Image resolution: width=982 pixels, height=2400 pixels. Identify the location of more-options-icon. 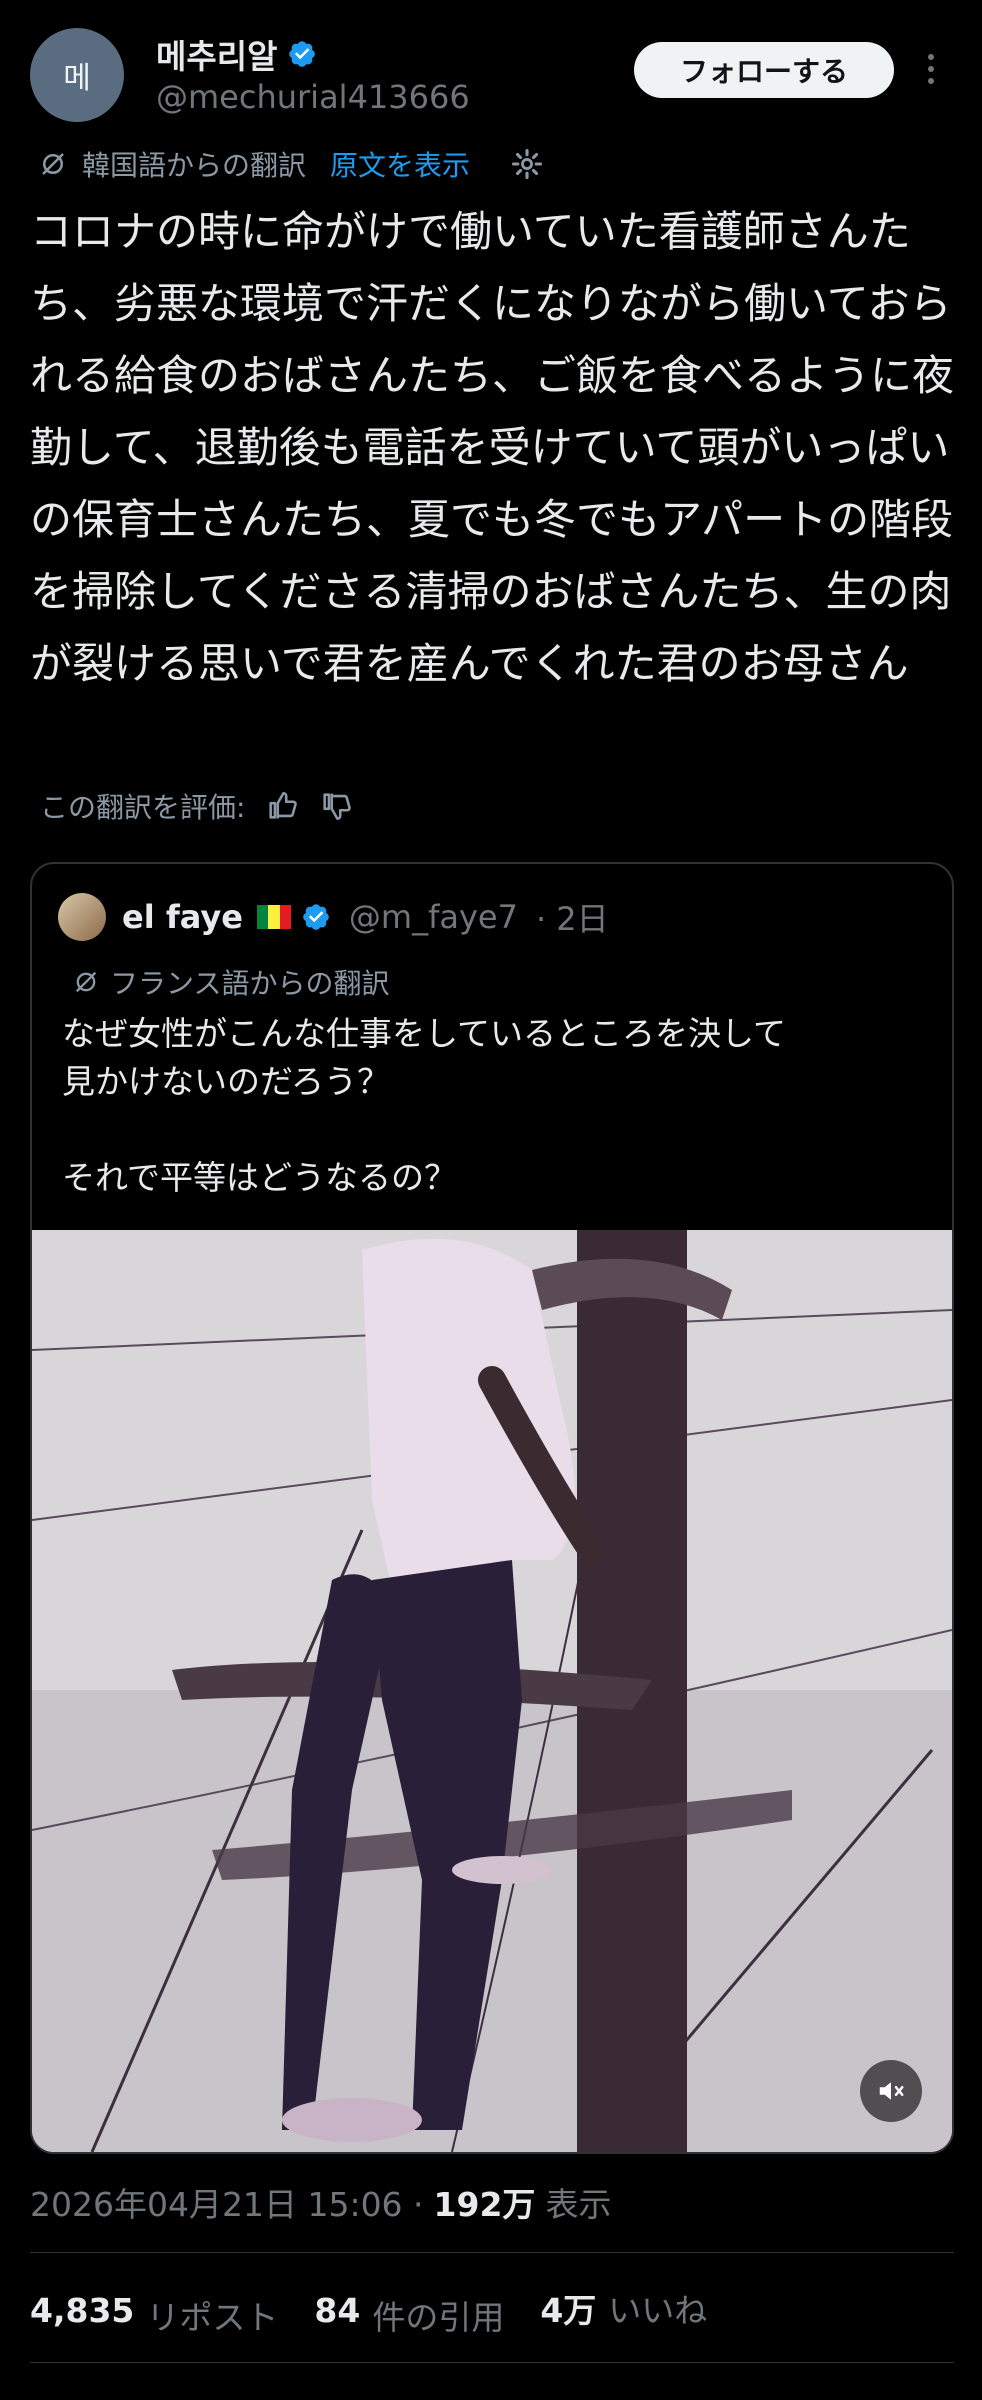
(931, 69).